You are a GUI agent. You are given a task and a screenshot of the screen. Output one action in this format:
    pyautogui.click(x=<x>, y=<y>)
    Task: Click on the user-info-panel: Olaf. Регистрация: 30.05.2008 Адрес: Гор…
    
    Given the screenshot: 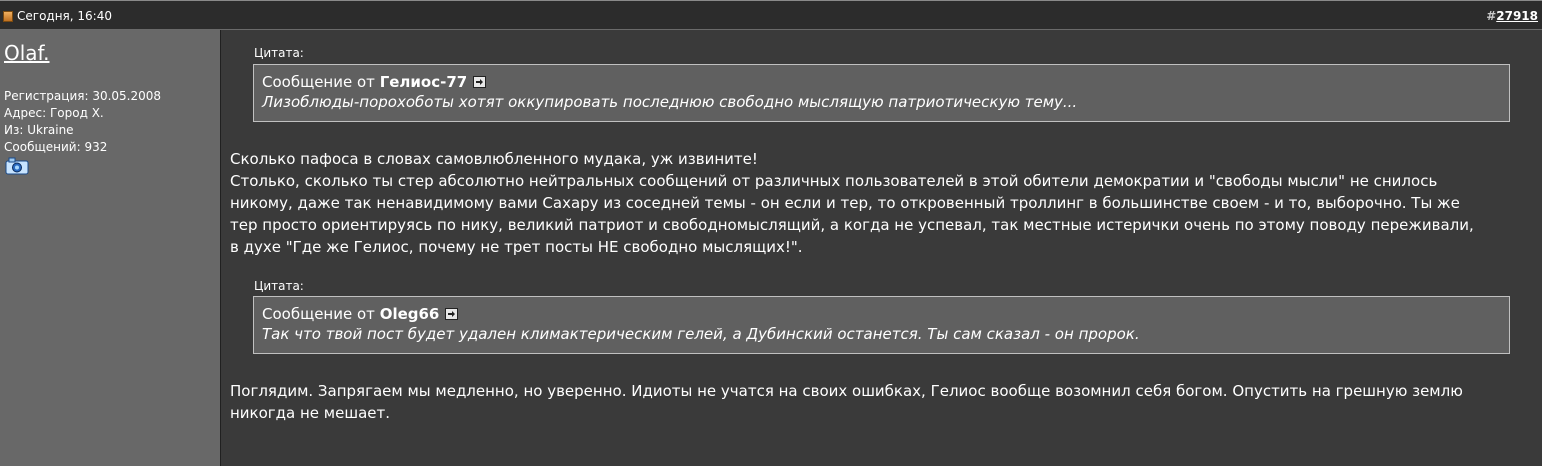 What is the action you would take?
    pyautogui.click(x=110, y=248)
    